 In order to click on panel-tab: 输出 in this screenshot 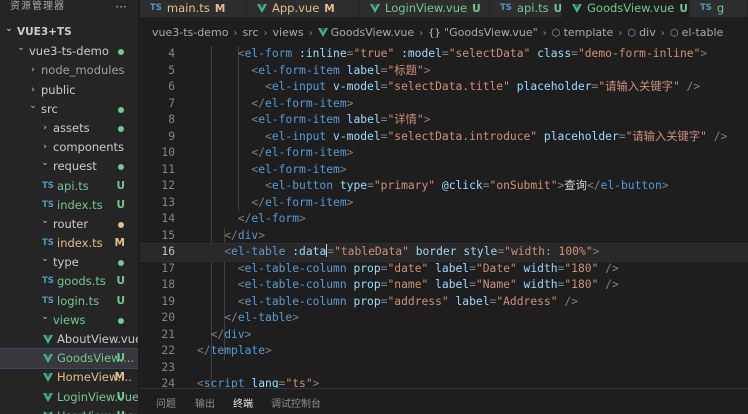, I will do `click(205, 402)`.